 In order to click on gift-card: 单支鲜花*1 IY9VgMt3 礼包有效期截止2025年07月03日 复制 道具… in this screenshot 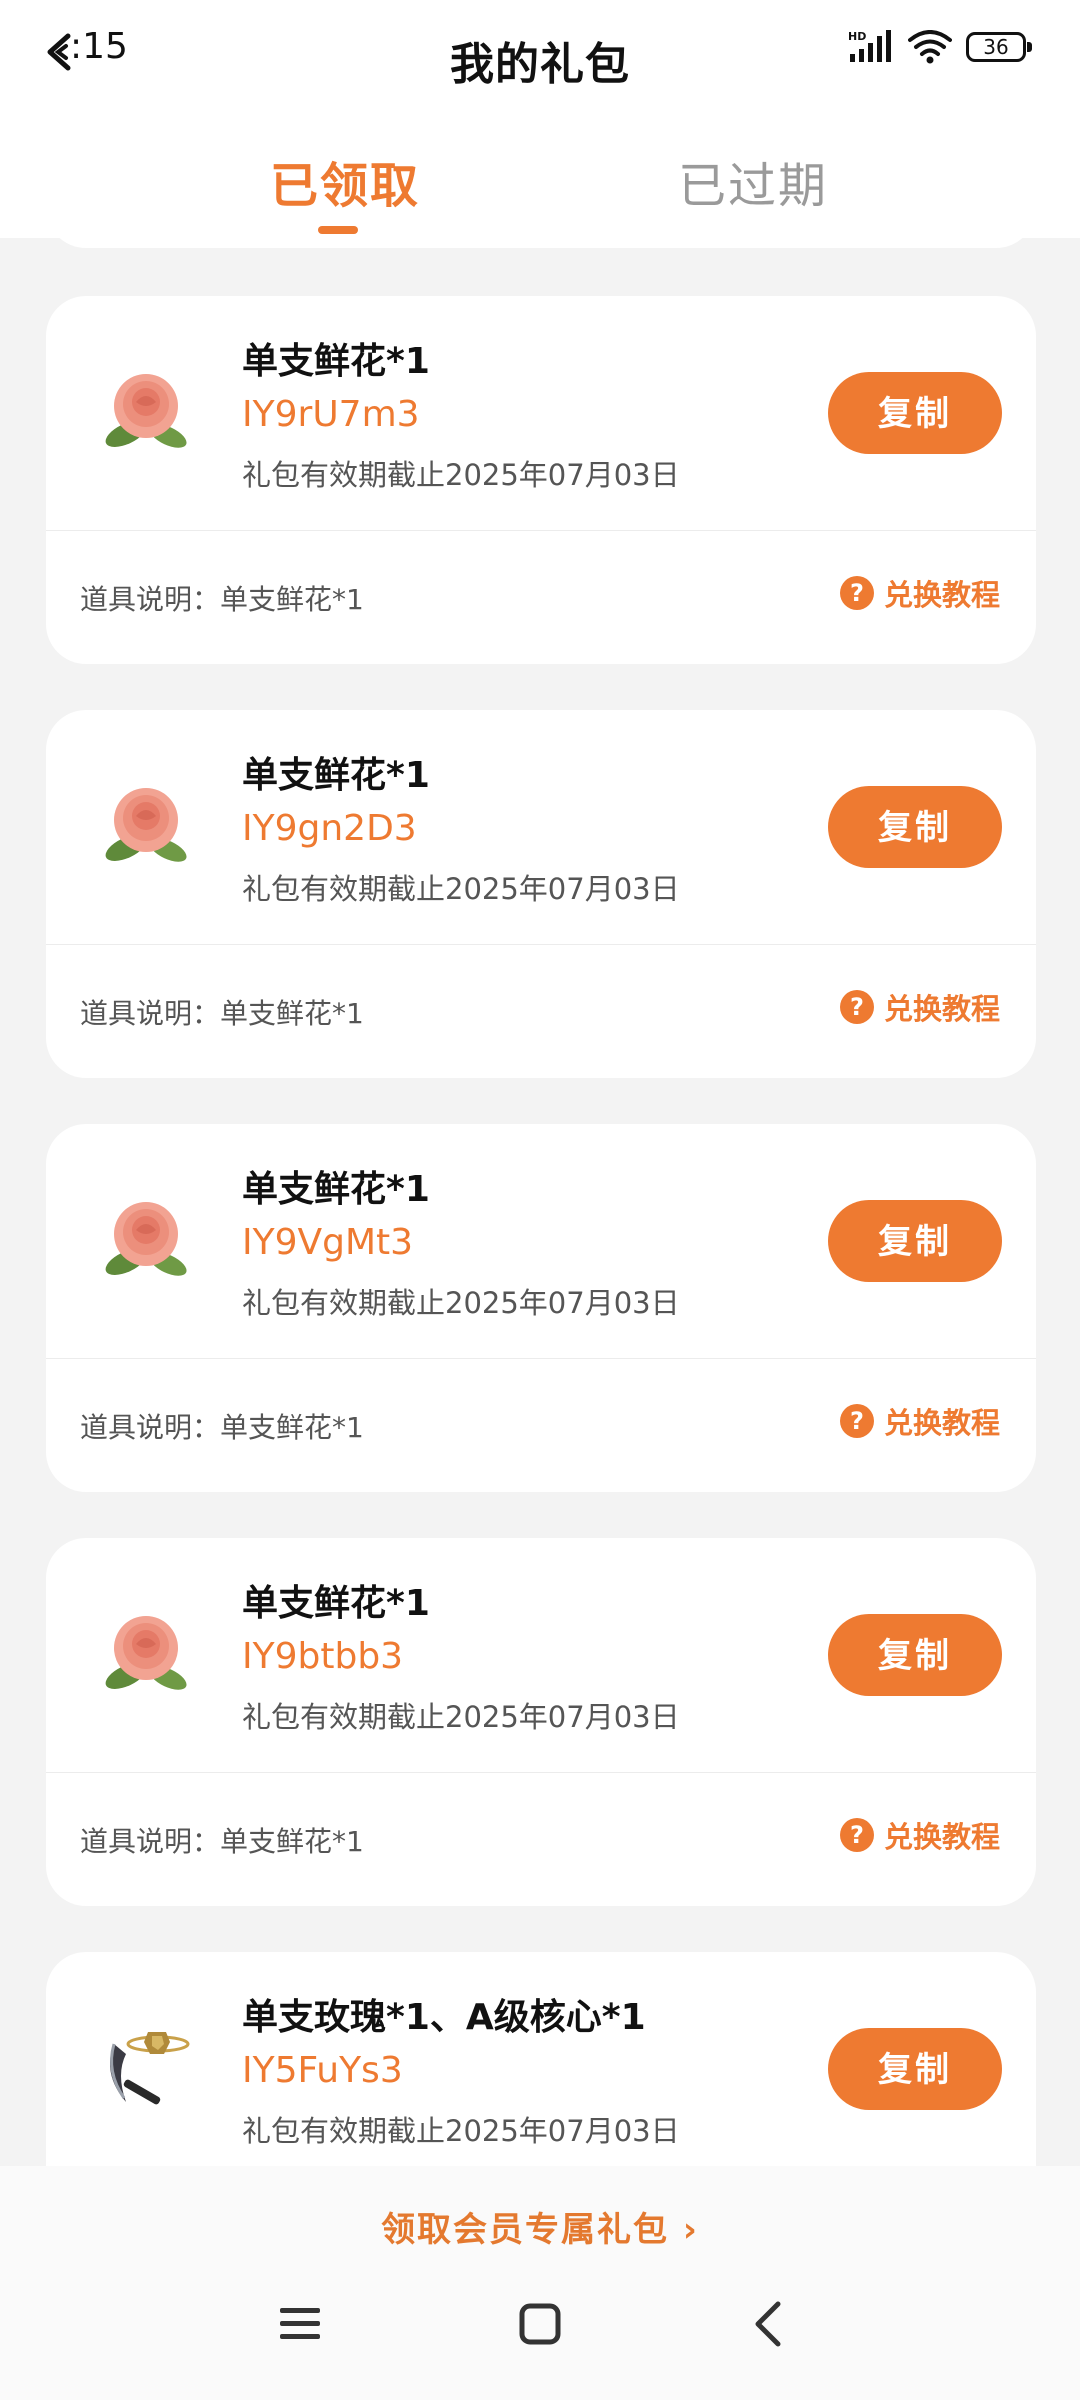, I will do `click(541, 1308)`.